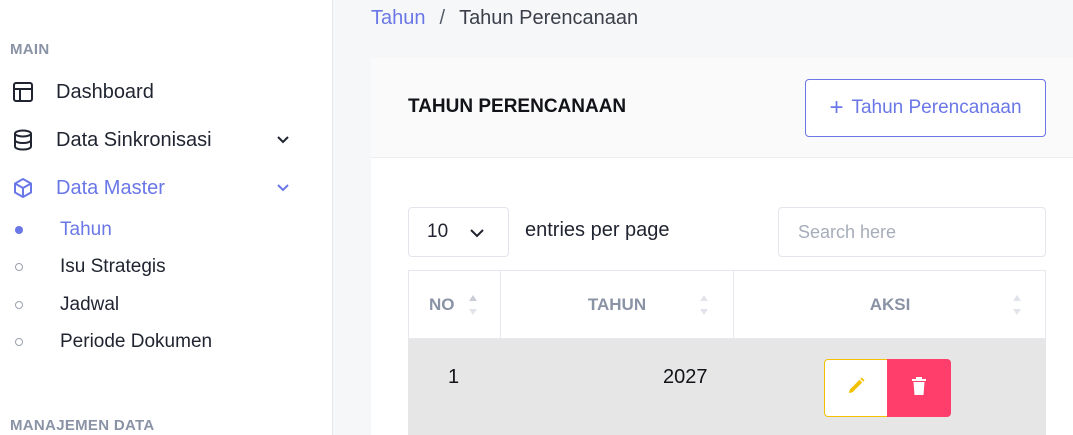 The width and height of the screenshot is (1073, 435). I want to click on add-tahun-perencanaan-button: + Tahun Perencanaan, so click(925, 108).